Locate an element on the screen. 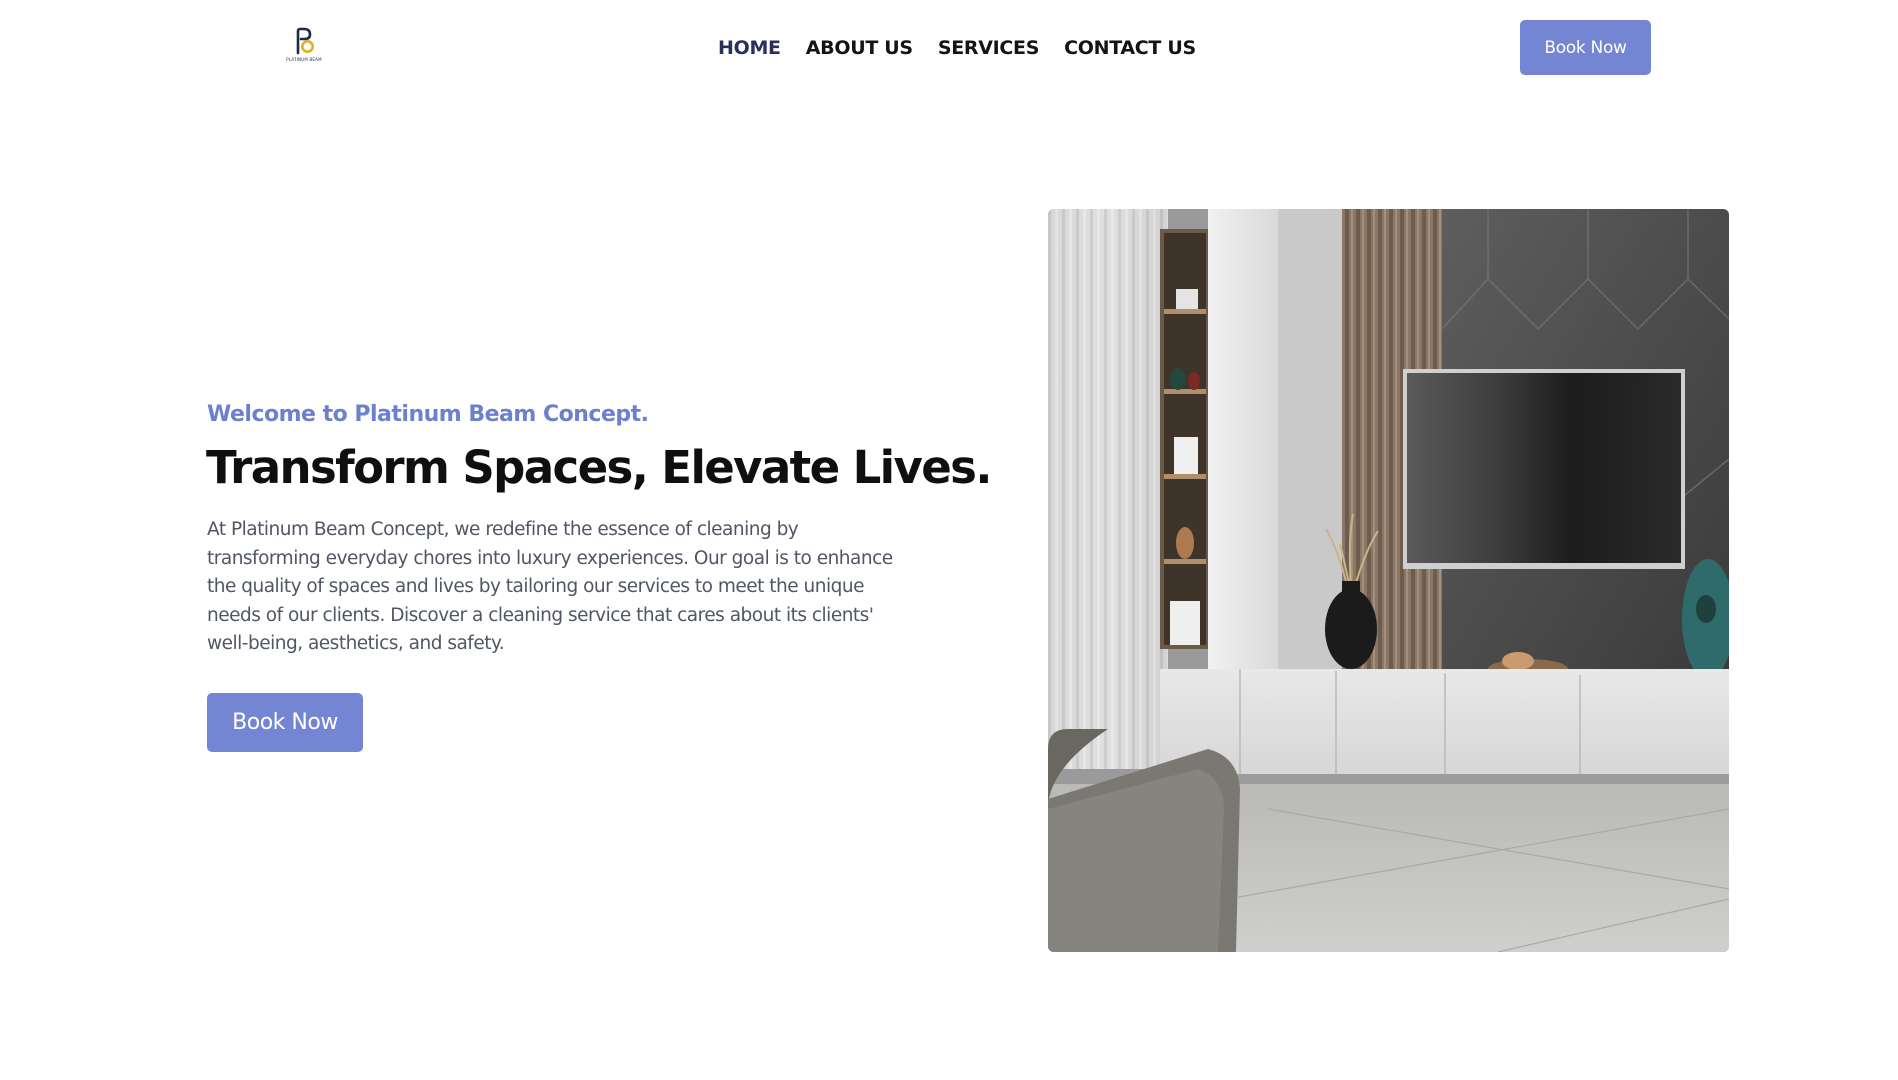  nav-item-contact-us: CONTACT US is located at coordinates (1130, 48).